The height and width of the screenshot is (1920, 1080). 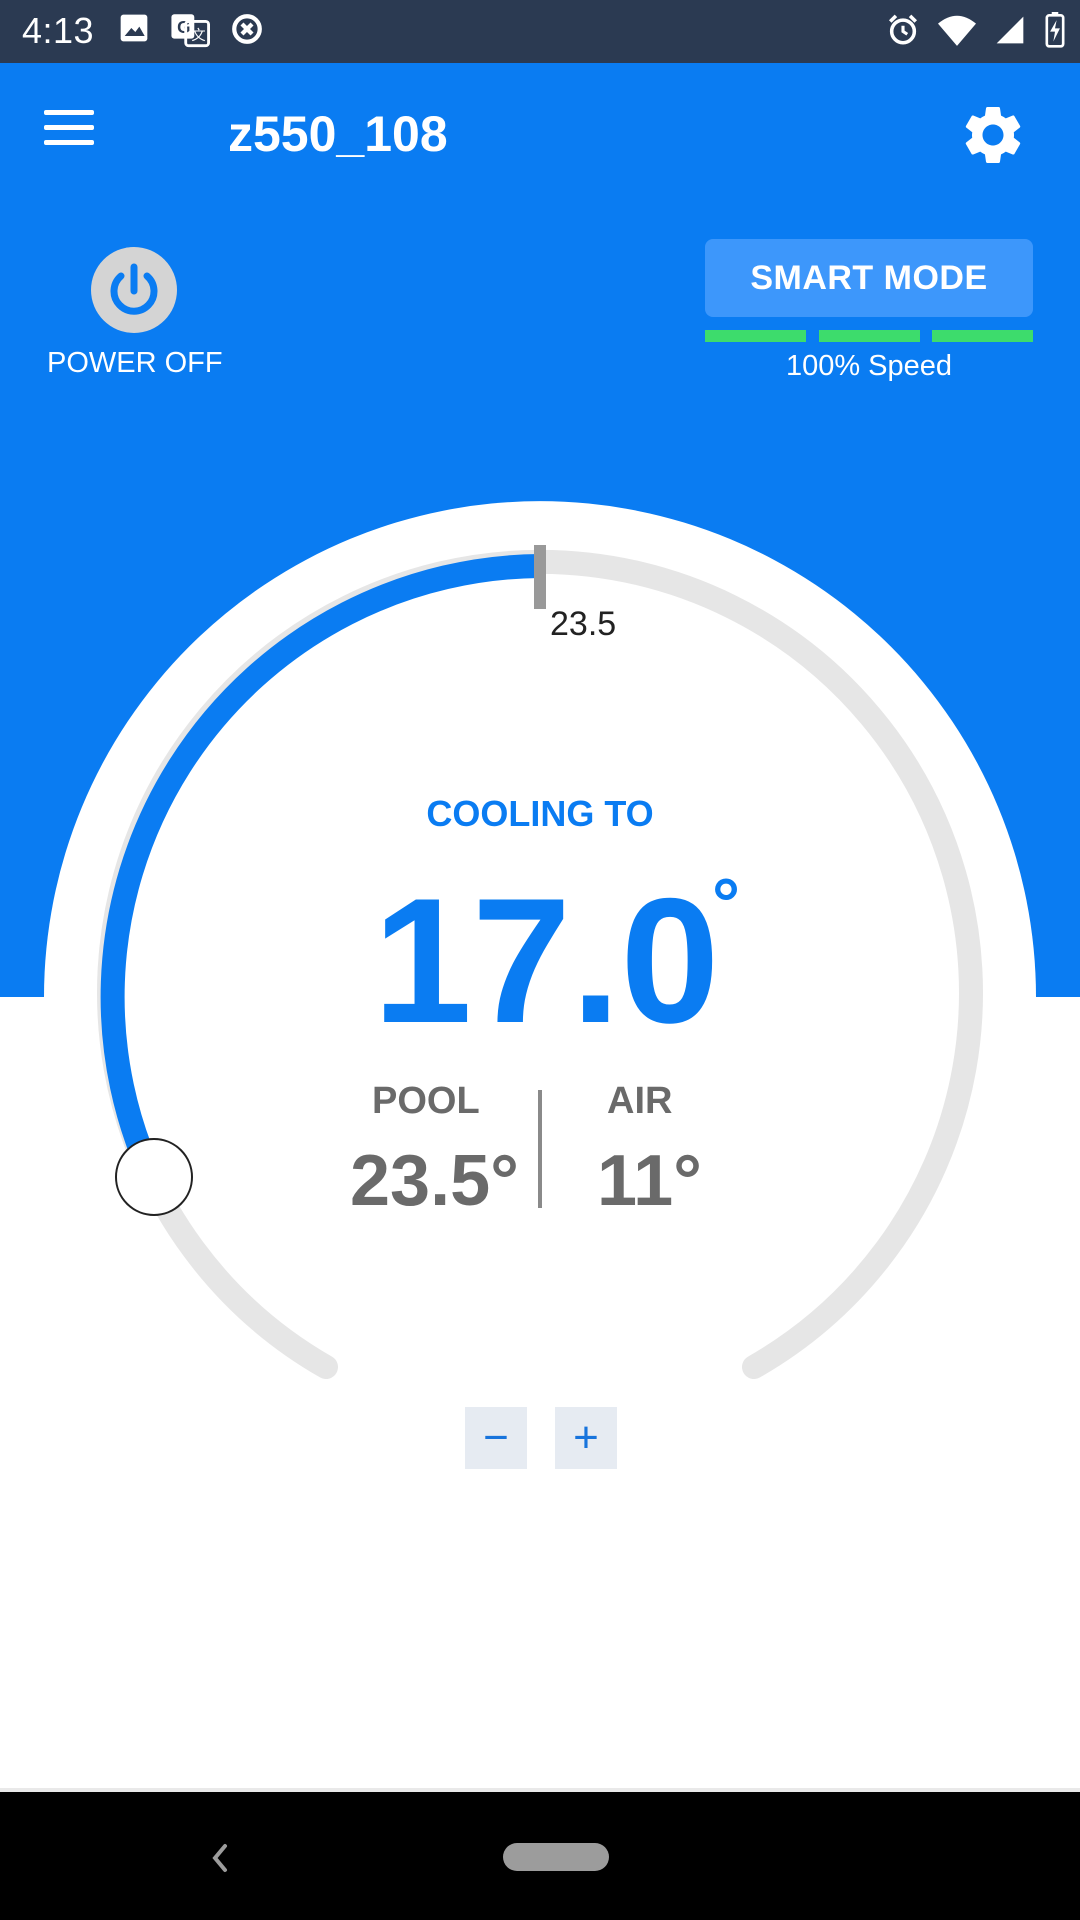 What do you see at coordinates (135, 363) in the screenshot?
I see `power-label: POWER OFF` at bounding box center [135, 363].